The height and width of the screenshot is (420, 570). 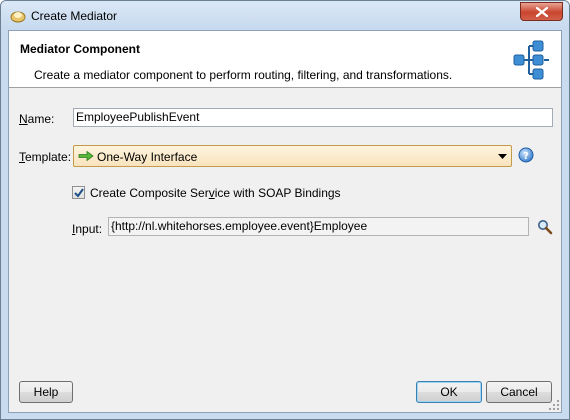 What do you see at coordinates (554, 405) in the screenshot?
I see `resize-grip-icon` at bounding box center [554, 405].